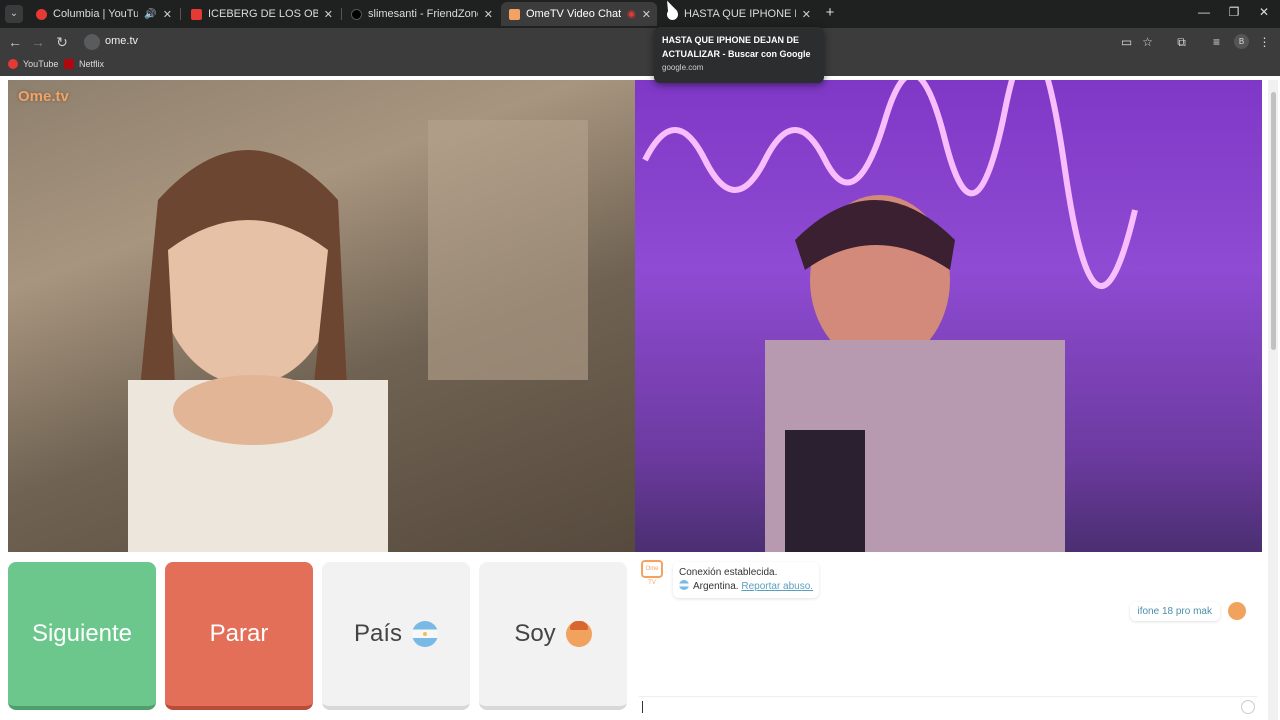 This screenshot has width=1280, height=720. What do you see at coordinates (574, 14) in the screenshot?
I see `tab-title: OmeTV Video Chat — Omegle` at bounding box center [574, 14].